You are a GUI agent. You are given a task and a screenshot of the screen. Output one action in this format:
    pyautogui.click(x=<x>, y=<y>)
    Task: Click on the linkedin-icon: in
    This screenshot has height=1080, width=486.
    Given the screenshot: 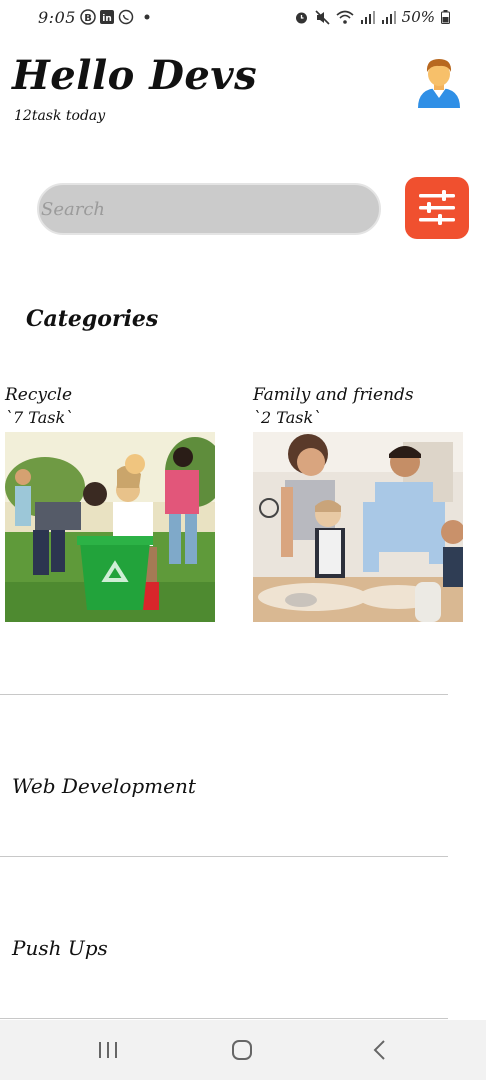 What is the action you would take?
    pyautogui.click(x=107, y=17)
    